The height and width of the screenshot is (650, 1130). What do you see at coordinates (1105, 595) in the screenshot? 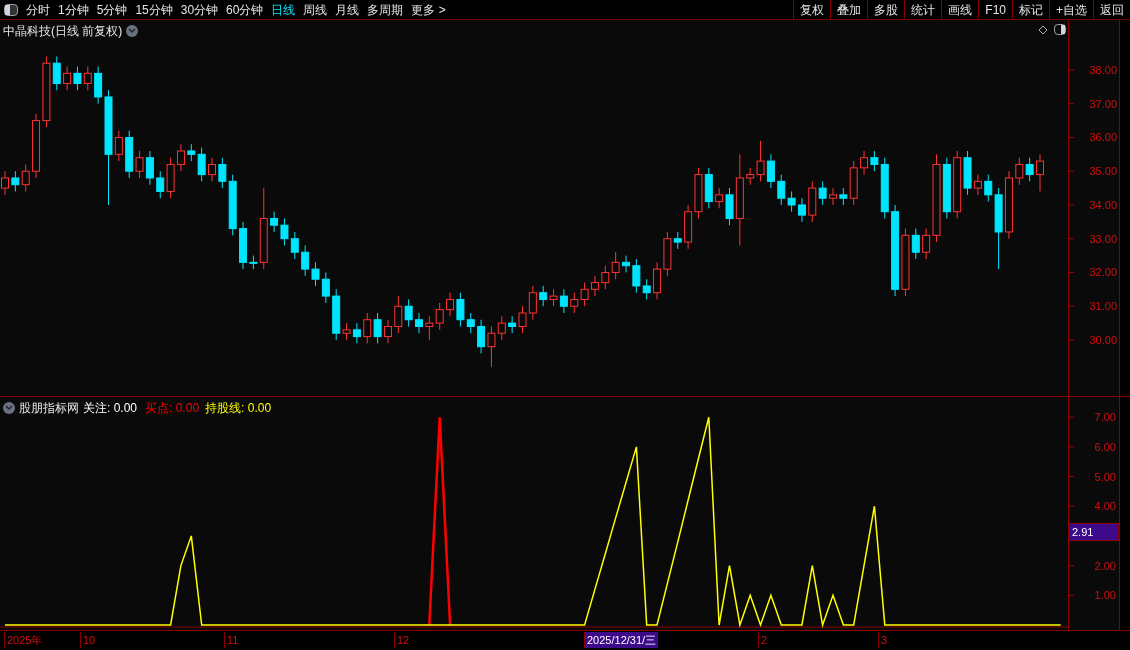
I see `axis-label: 1.00` at bounding box center [1105, 595].